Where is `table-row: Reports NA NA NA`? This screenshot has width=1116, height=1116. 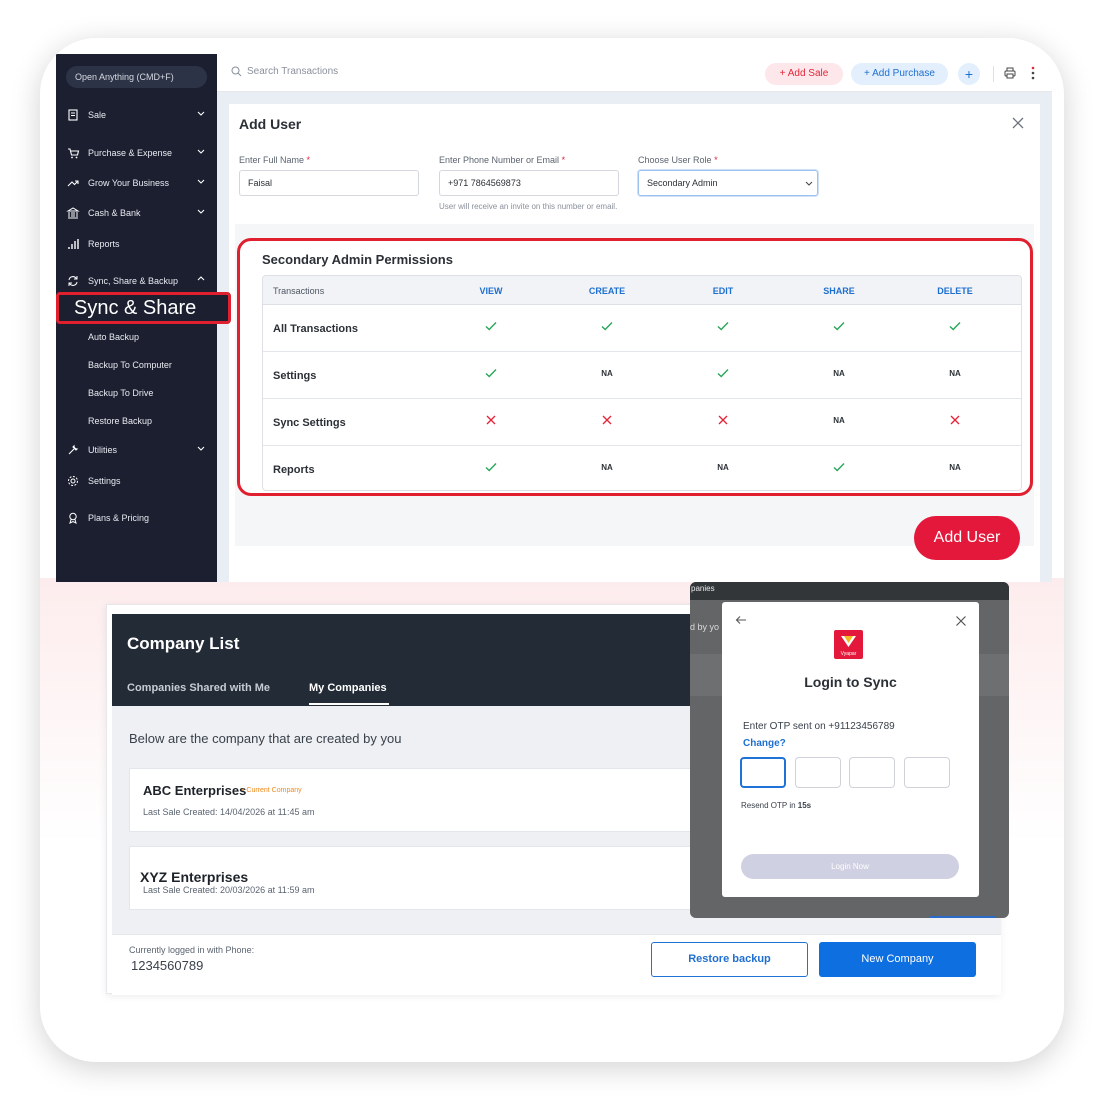 table-row: Reports NA NA NA is located at coordinates (642, 468).